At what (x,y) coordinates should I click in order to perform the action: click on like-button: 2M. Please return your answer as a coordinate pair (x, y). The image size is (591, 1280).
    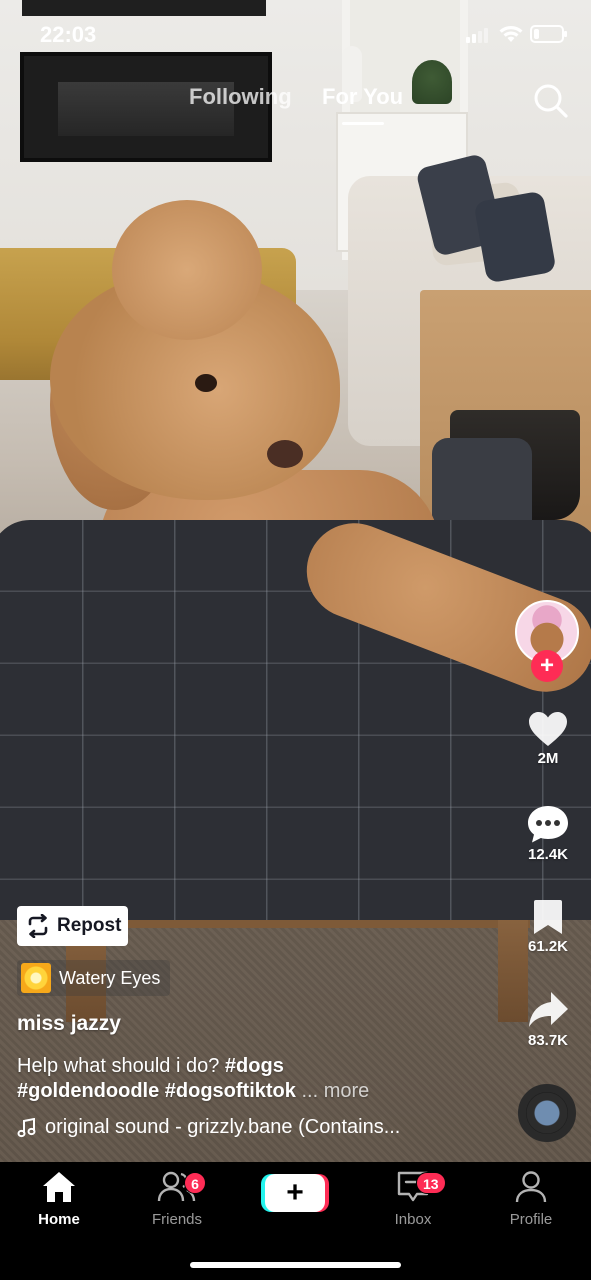
    Looking at the image, I should click on (548, 738).